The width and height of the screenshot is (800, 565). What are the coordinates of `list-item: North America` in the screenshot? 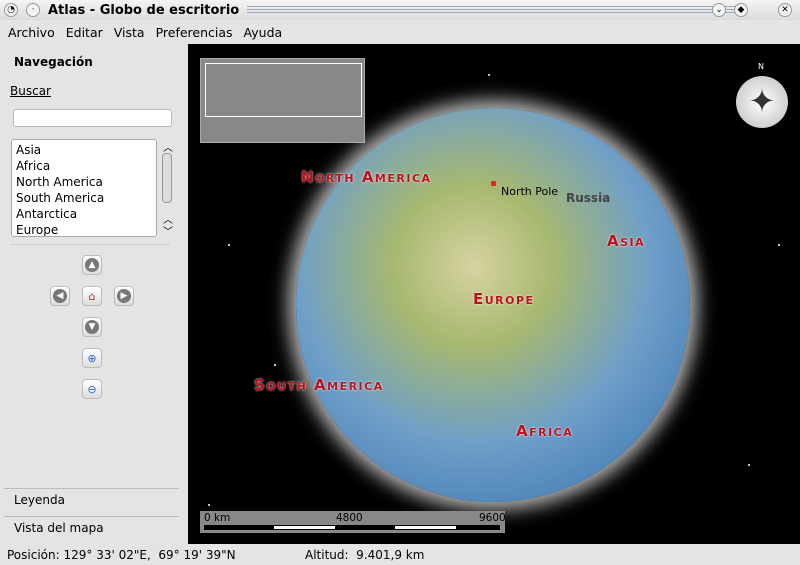 It's located at (84, 182).